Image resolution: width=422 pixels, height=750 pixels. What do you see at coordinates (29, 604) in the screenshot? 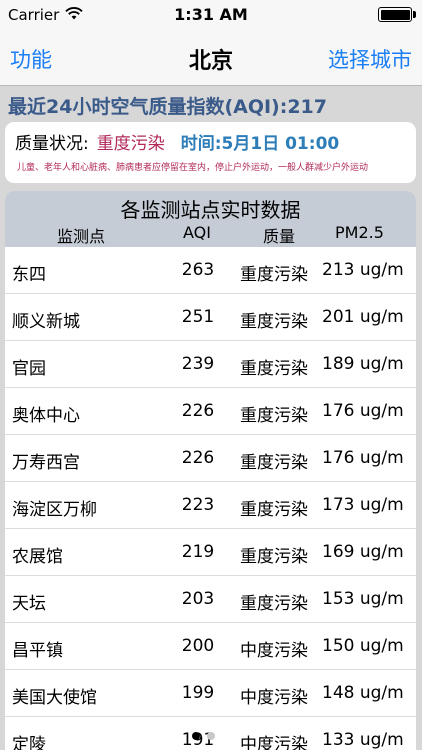
I see `station-name: 天坛` at bounding box center [29, 604].